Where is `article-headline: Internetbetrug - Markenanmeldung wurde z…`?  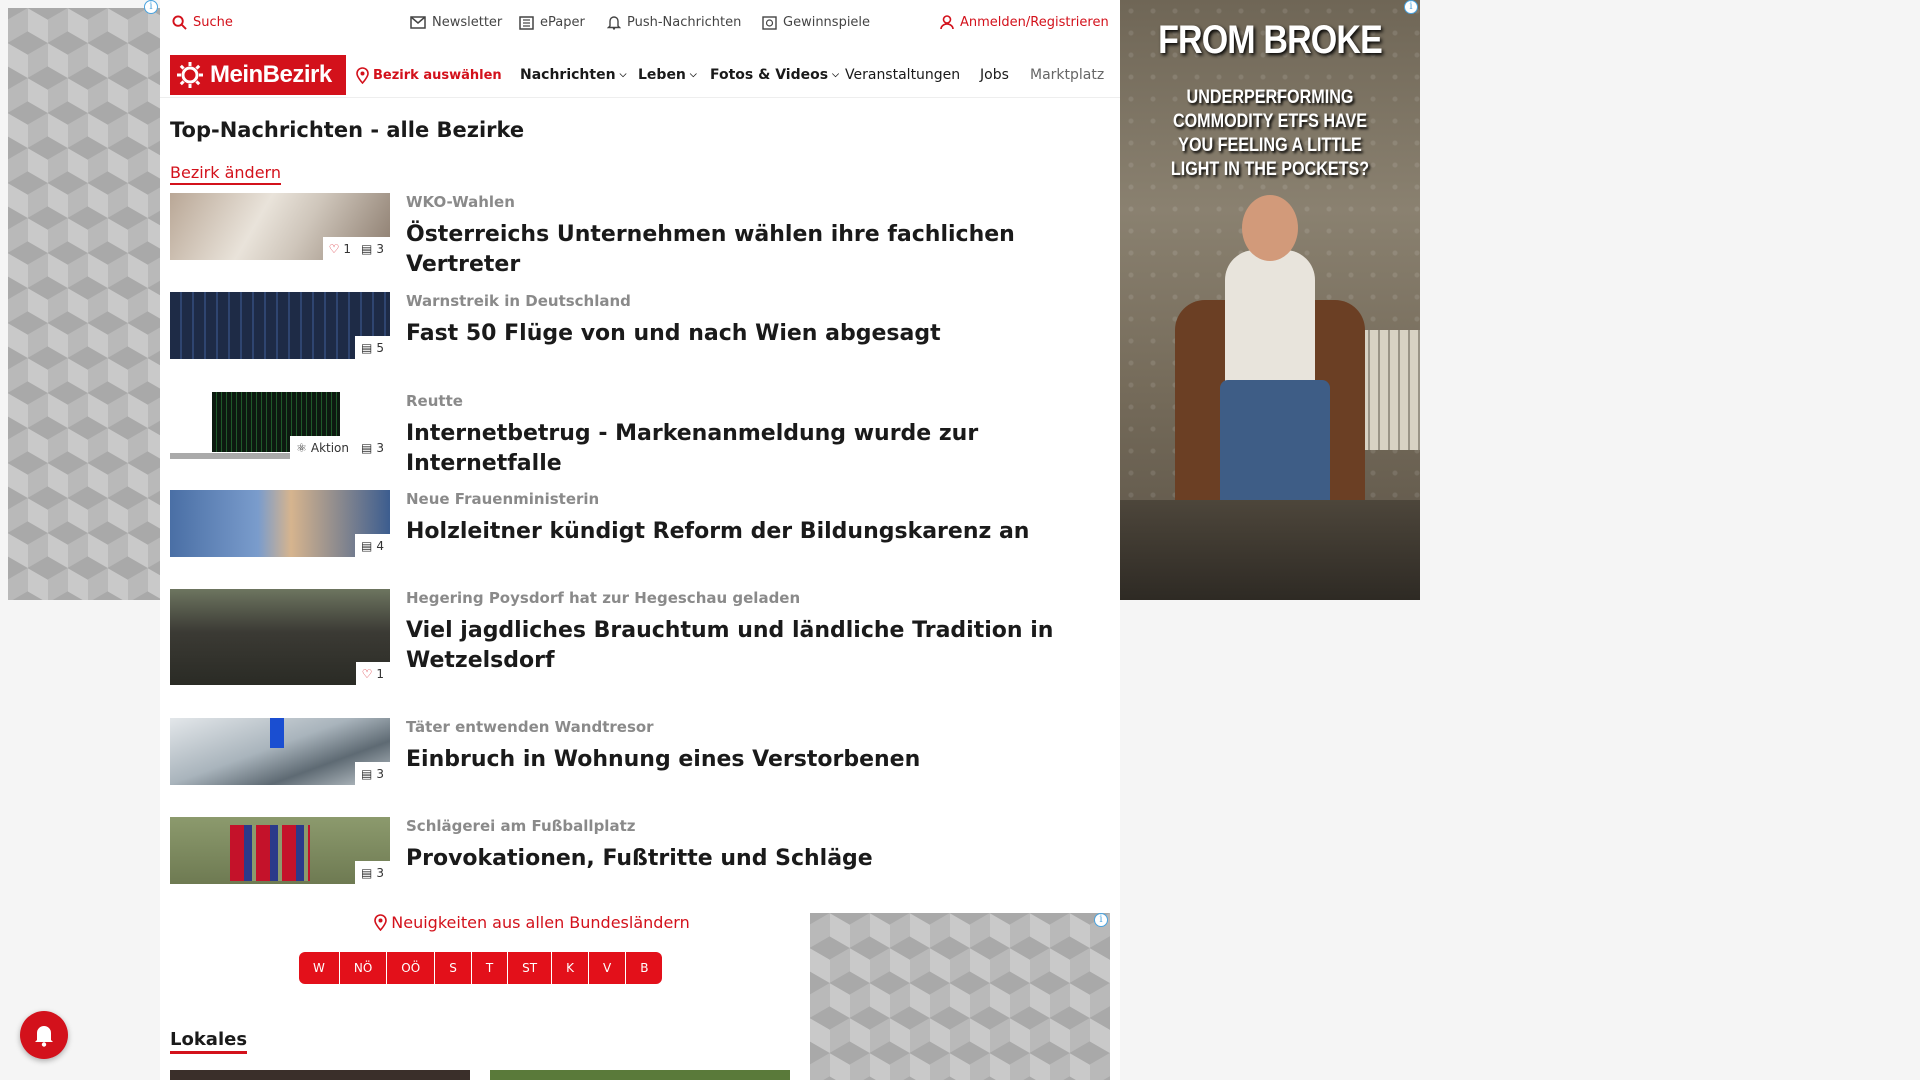
article-headline: Internetbetrug - Markenanmeldung wurde z… is located at coordinates (756, 449).